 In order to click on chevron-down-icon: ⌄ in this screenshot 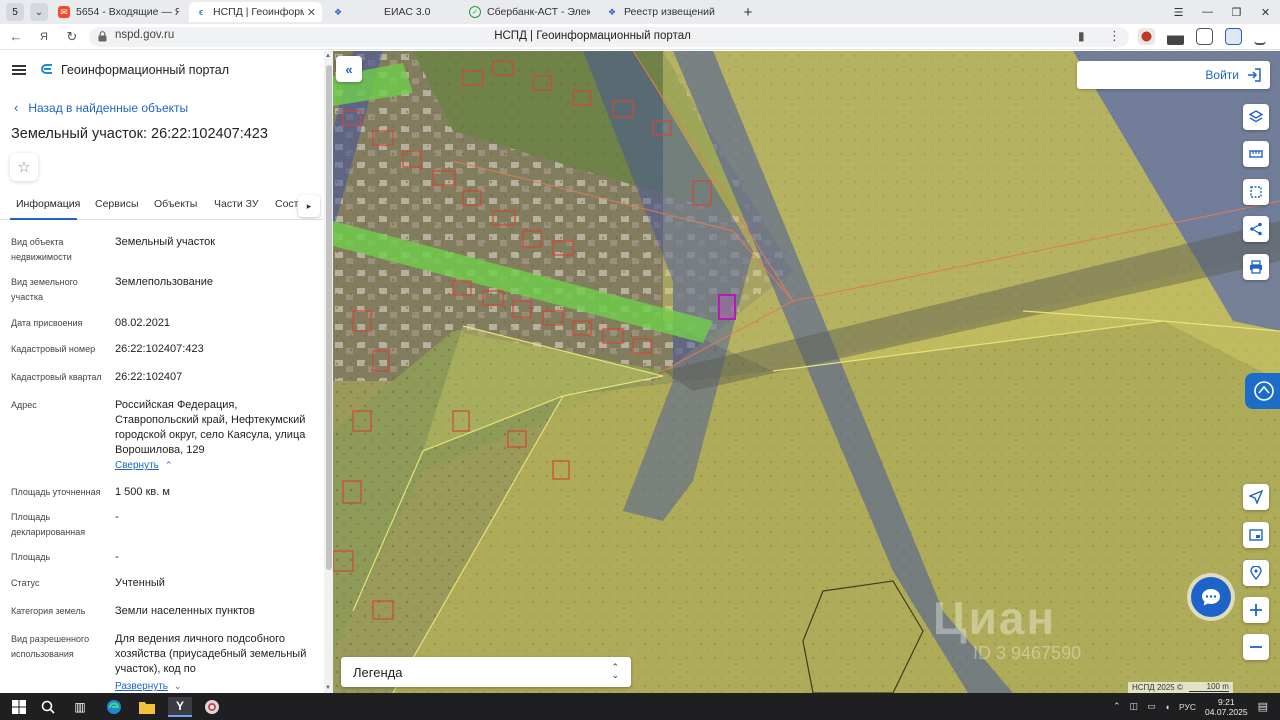, I will do `click(178, 686)`.